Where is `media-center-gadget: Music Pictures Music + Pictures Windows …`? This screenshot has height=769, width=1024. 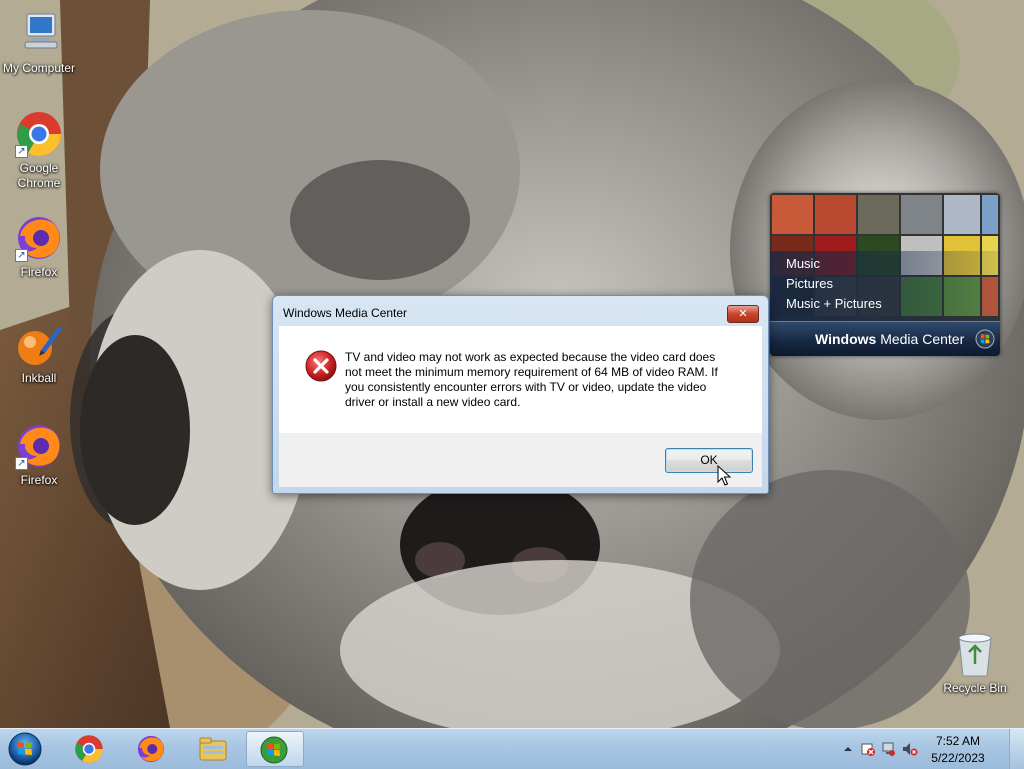
media-center-gadget: Music Pictures Music + Pictures Windows … is located at coordinates (885, 274).